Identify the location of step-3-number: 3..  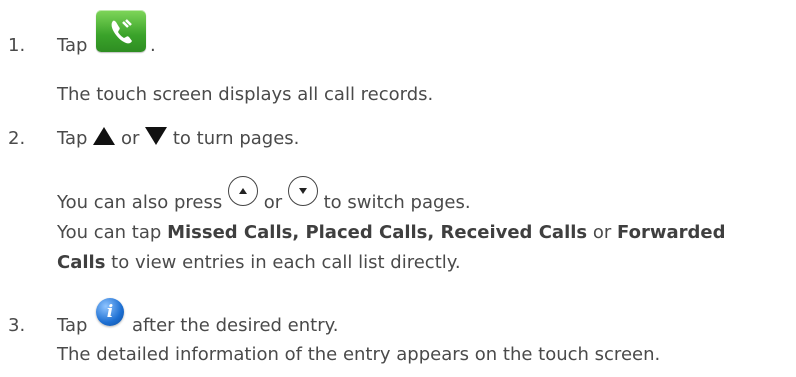
(17, 325).